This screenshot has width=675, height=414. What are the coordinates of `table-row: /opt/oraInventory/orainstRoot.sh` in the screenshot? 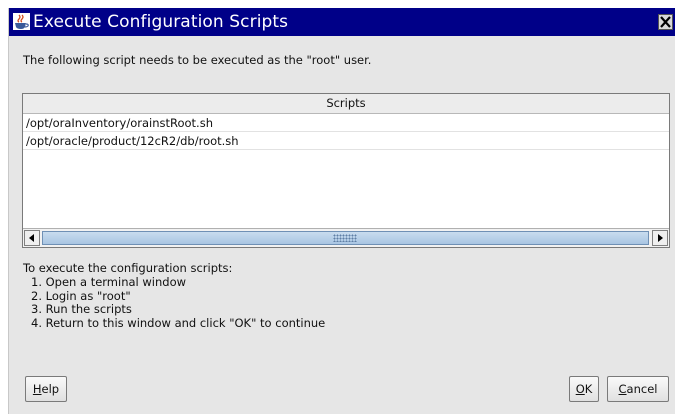 It's located at (346, 123).